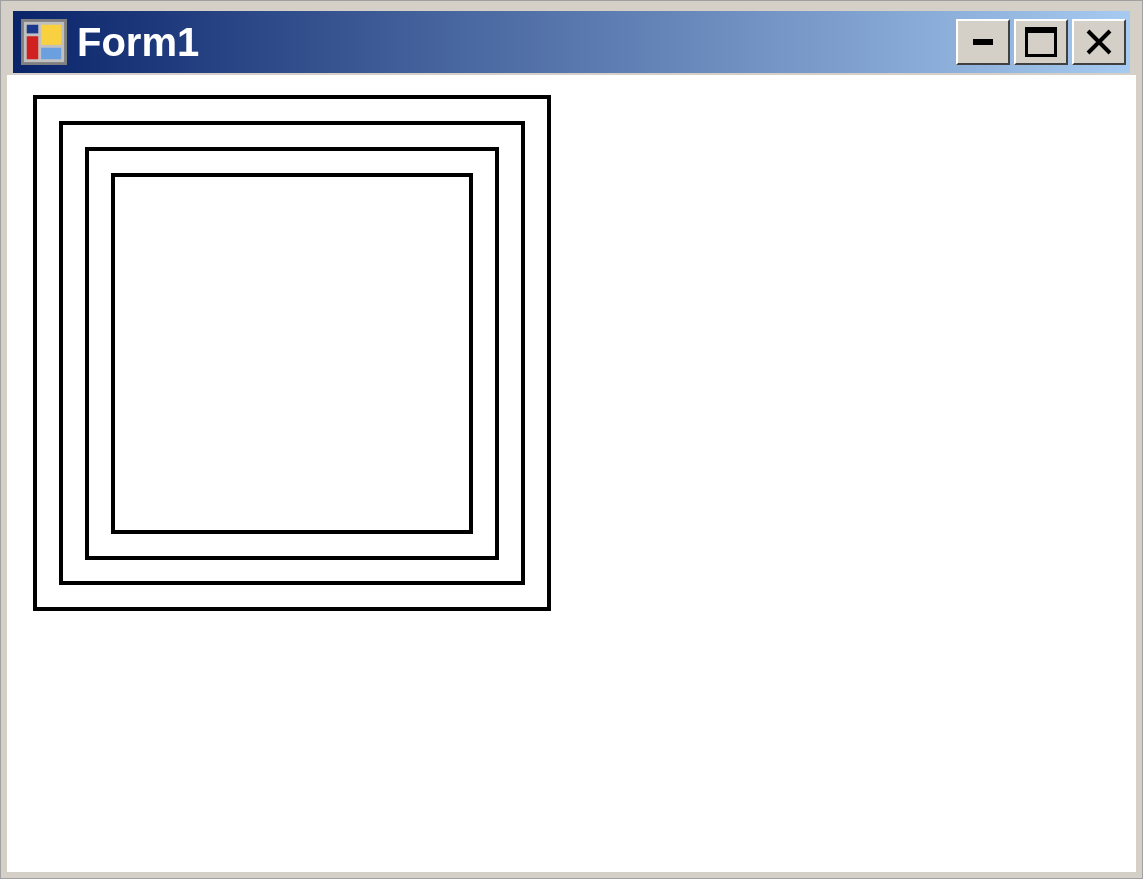 The image size is (1143, 879). What do you see at coordinates (44, 42) in the screenshot?
I see `app-icon` at bounding box center [44, 42].